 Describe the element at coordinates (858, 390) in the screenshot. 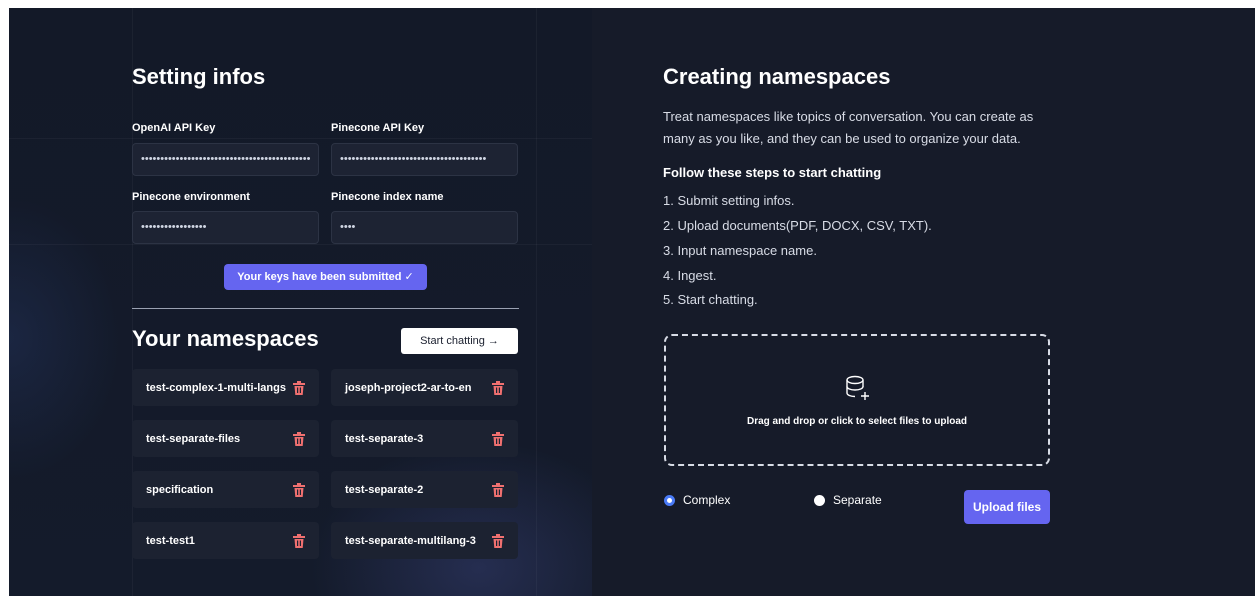

I see `database-add-icon` at that location.